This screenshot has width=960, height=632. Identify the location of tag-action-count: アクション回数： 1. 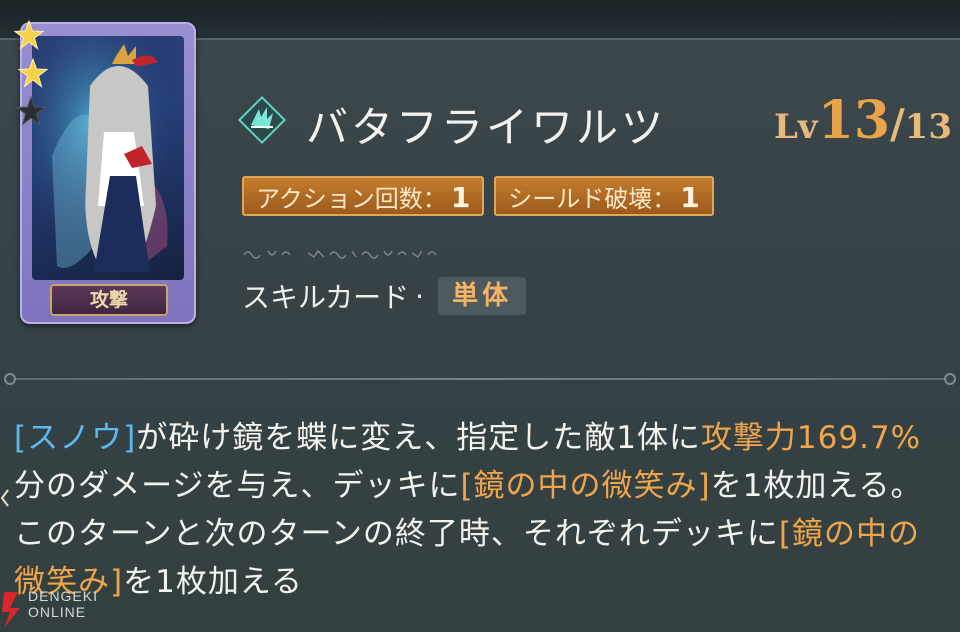
(363, 196).